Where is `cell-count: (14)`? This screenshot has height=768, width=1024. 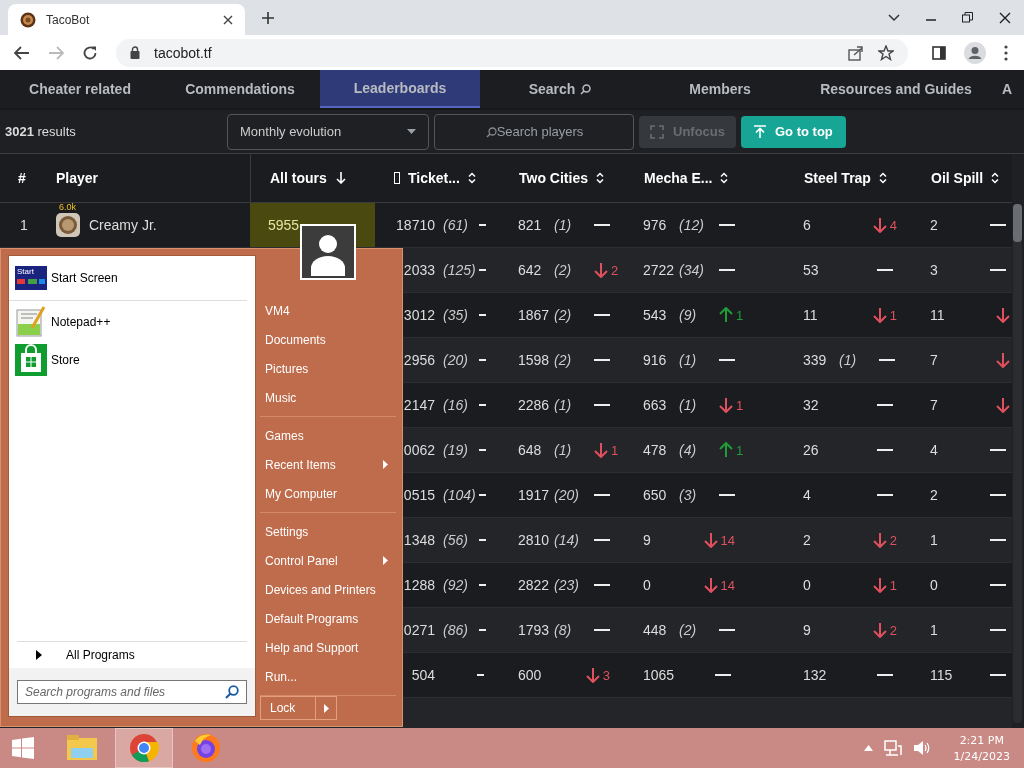 cell-count: (14) is located at coordinates (567, 540).